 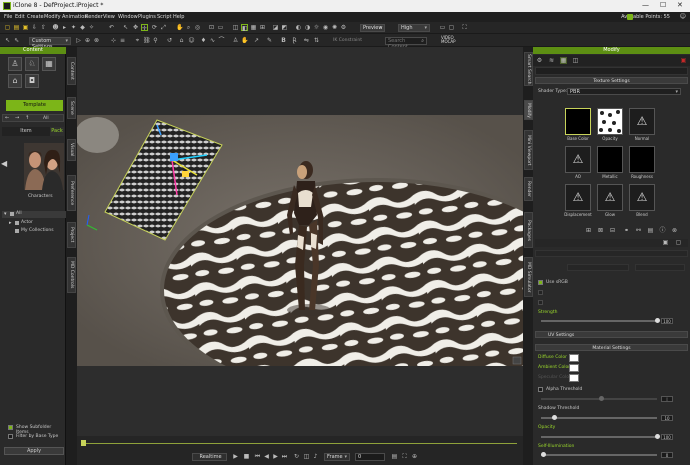 What do you see at coordinates (34, 231) in the screenshot?
I see `tree-item-collections: My Collections` at bounding box center [34, 231].